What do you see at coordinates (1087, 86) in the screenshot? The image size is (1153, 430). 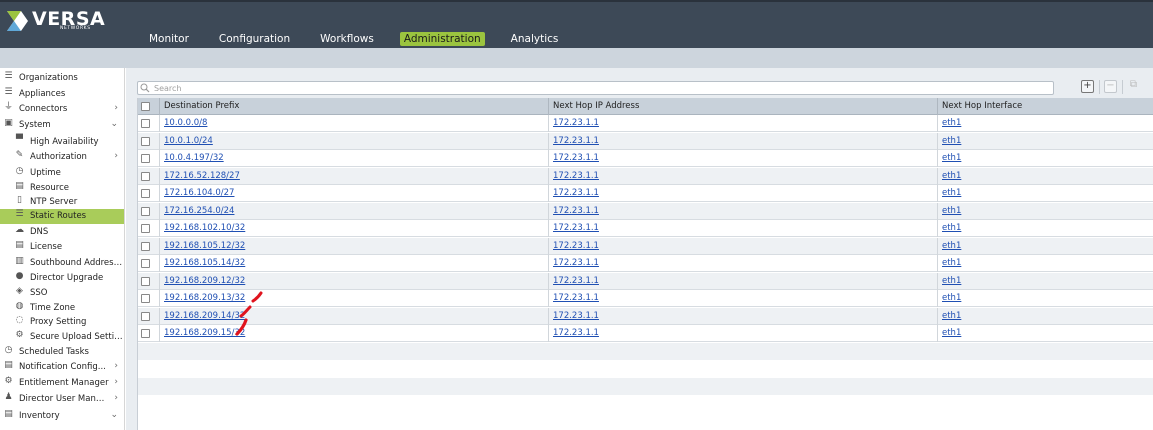 I see `add-button: +` at bounding box center [1087, 86].